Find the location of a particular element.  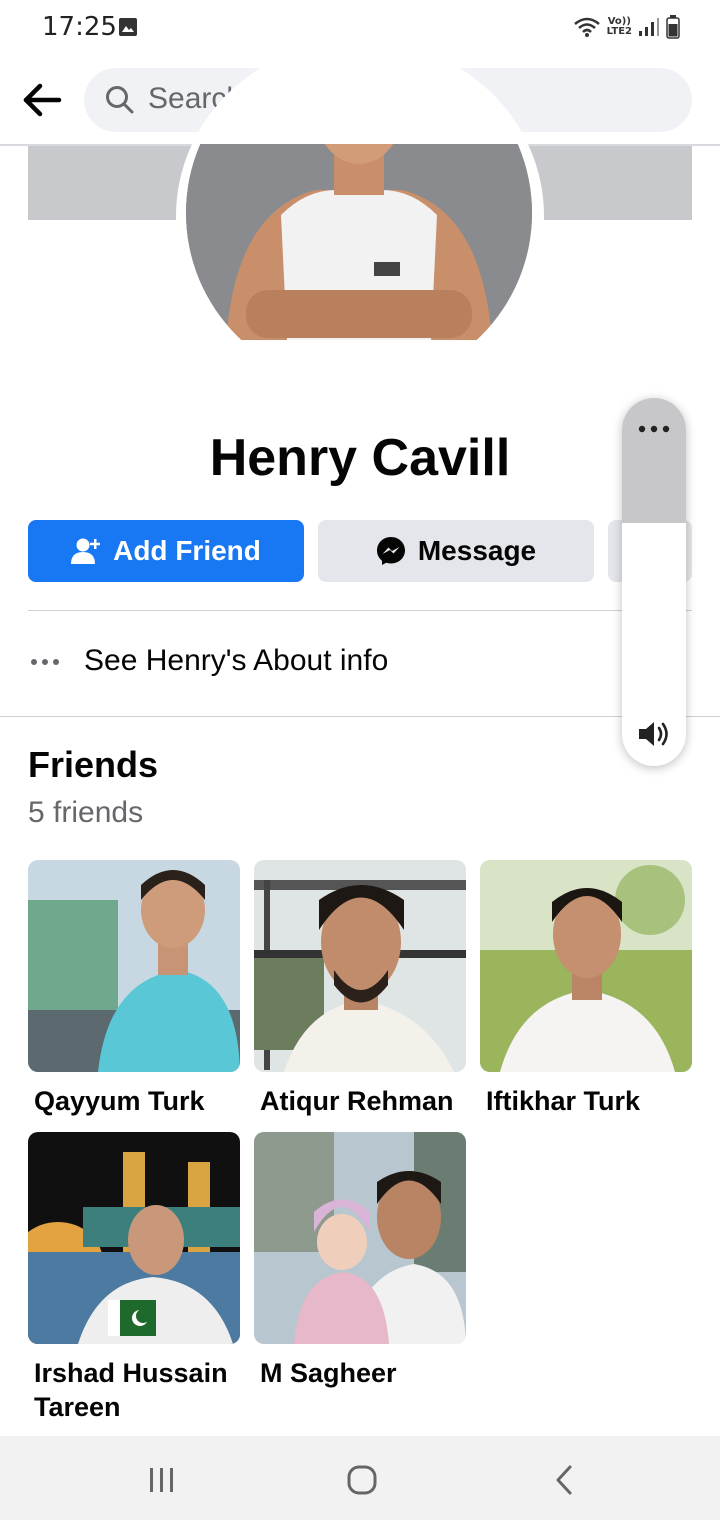

friends-count: 5 friends is located at coordinates (86, 812).